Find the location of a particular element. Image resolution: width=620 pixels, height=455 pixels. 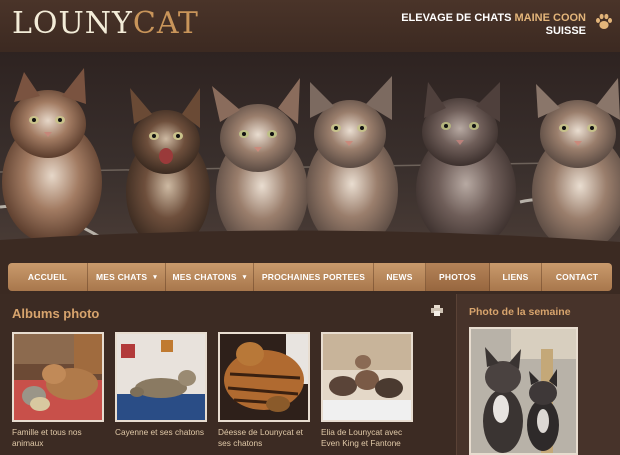

logo-text-cat: CAT is located at coordinates (165, 23).